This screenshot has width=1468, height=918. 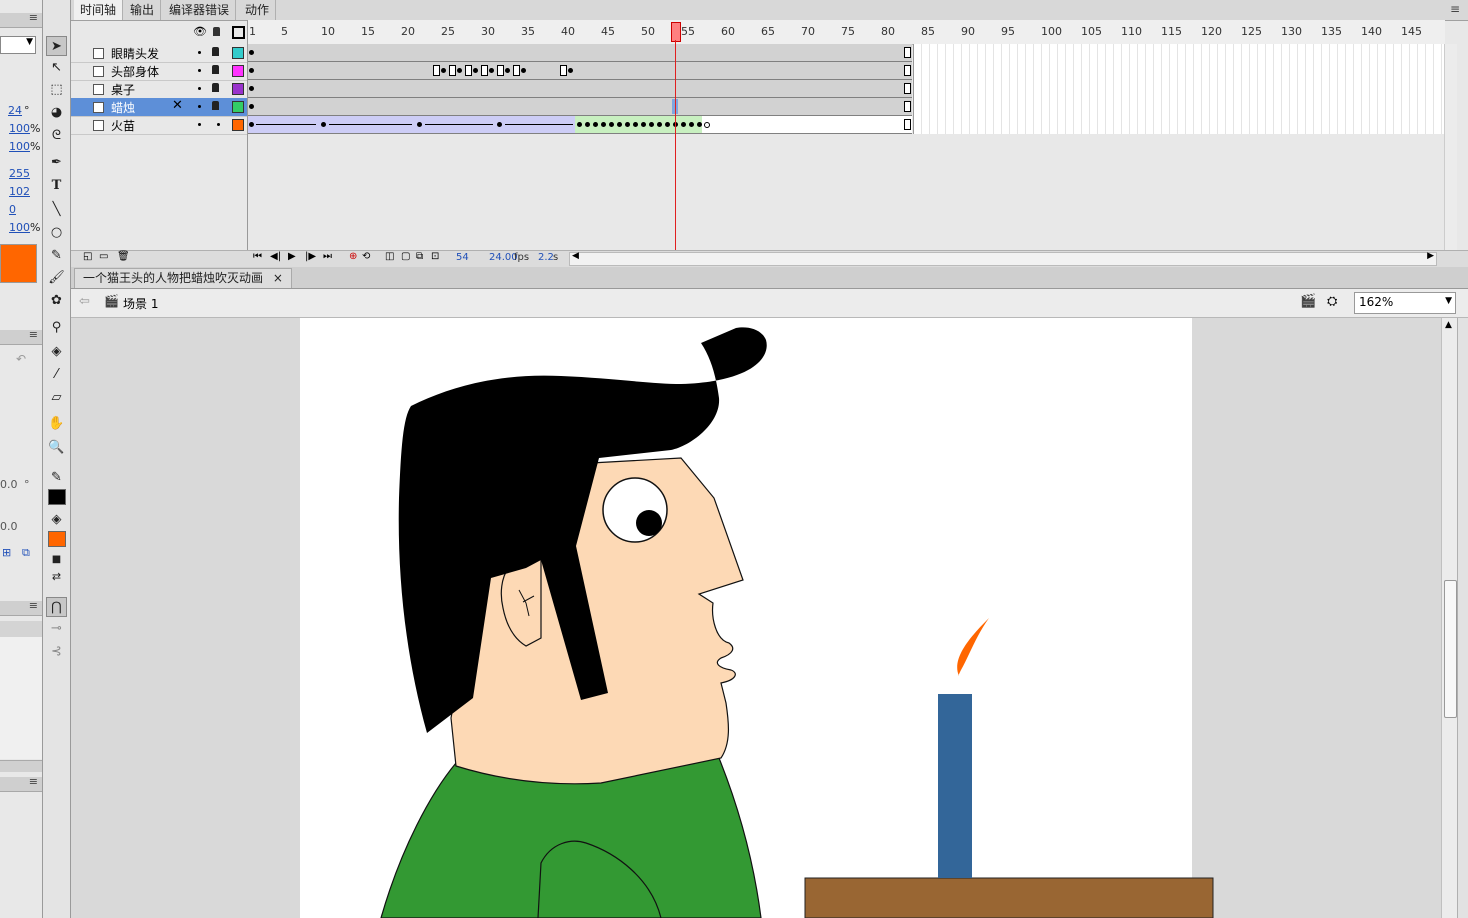 I want to click on scroll-up-icon: ▲, so click(x=1448, y=325).